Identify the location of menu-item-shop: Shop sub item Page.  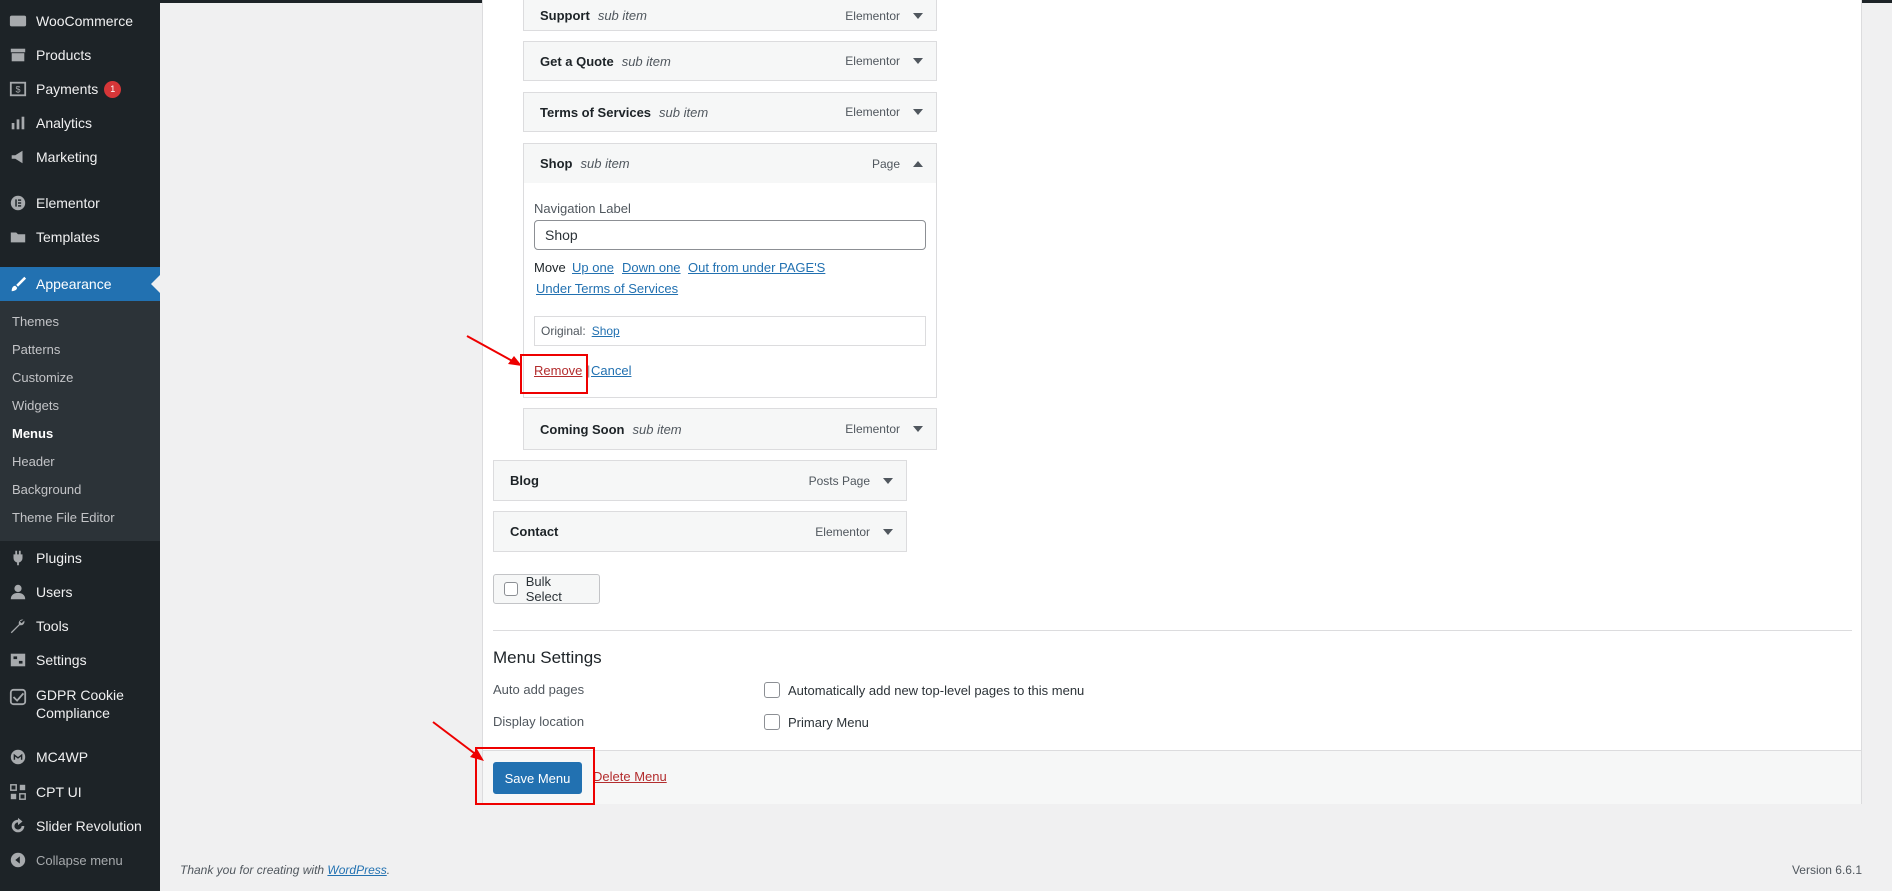
(730, 163).